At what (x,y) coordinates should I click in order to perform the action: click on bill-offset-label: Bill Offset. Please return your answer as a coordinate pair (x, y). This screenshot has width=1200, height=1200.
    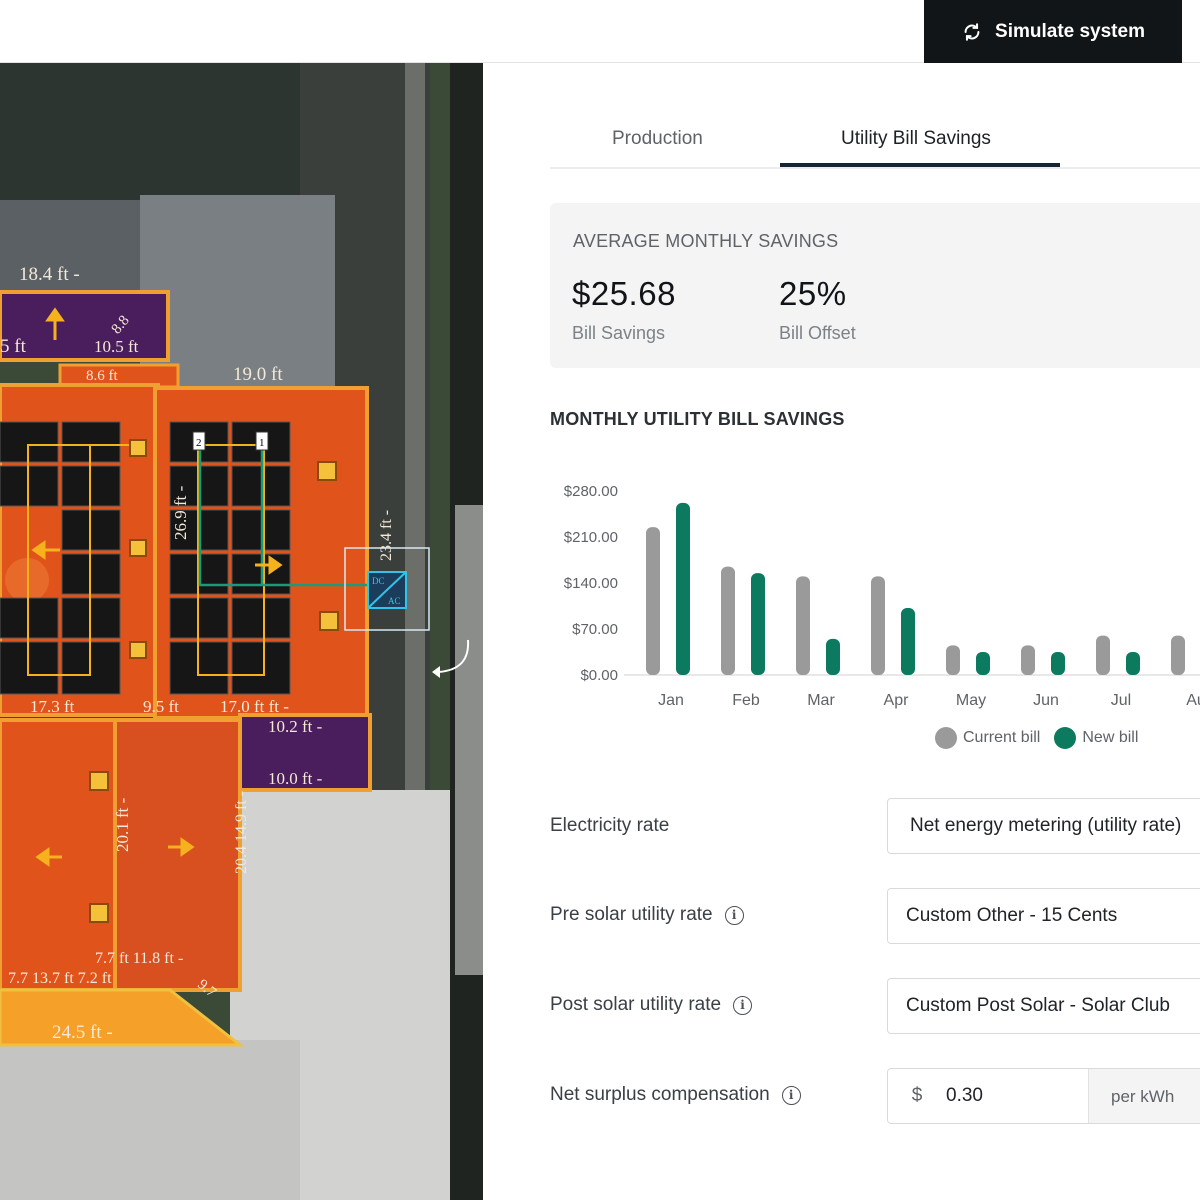
    Looking at the image, I should click on (817, 333).